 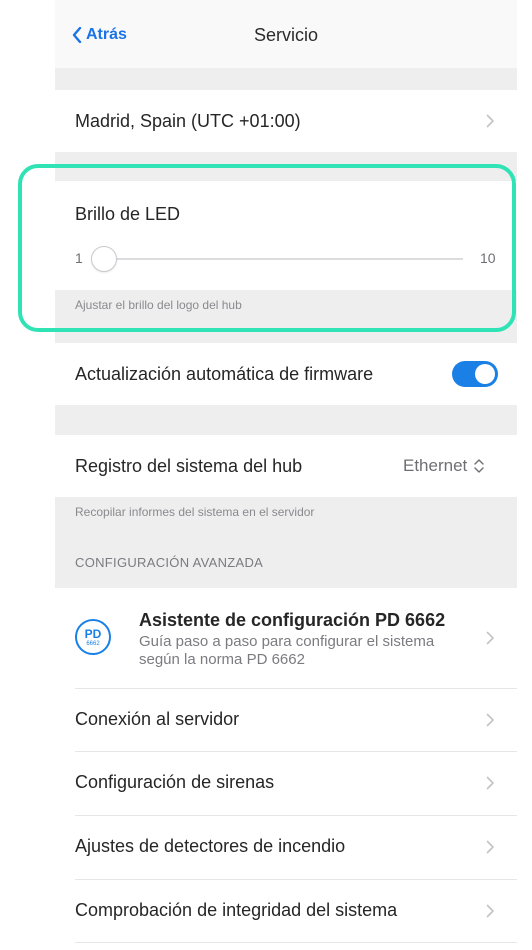 What do you see at coordinates (79, 258) in the screenshot?
I see `slider-min-label: 1` at bounding box center [79, 258].